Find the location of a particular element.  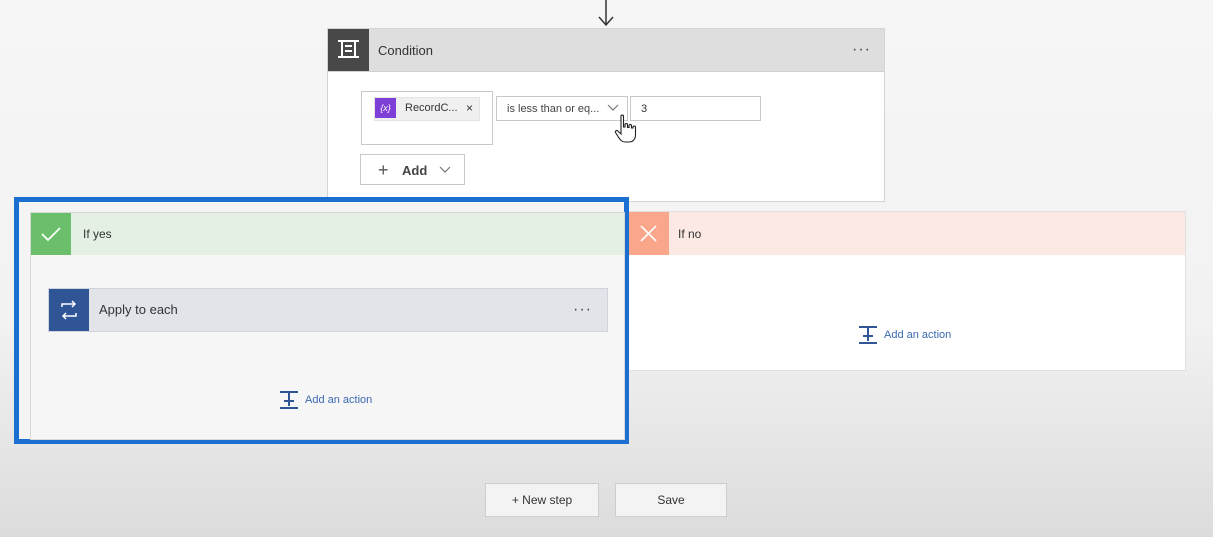

down-arrow-icon is located at coordinates (606, 13).